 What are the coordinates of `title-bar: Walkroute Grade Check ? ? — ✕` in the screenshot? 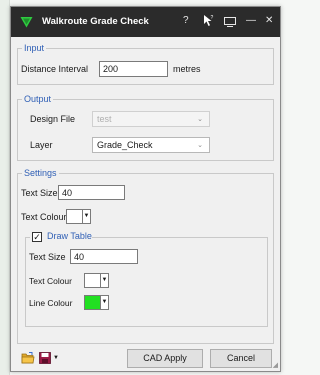 It's located at (145, 22).